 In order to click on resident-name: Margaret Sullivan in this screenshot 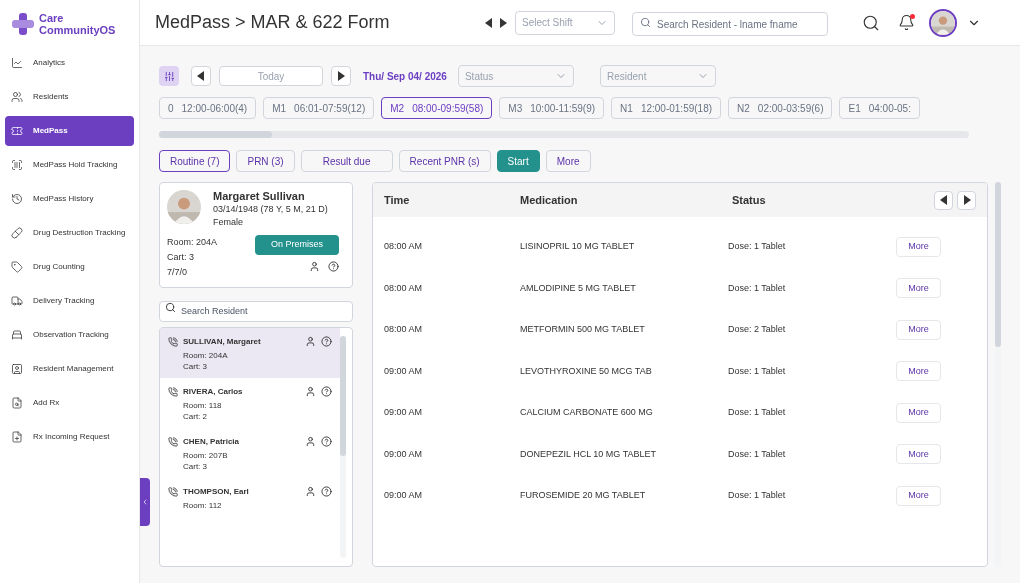, I will do `click(259, 196)`.